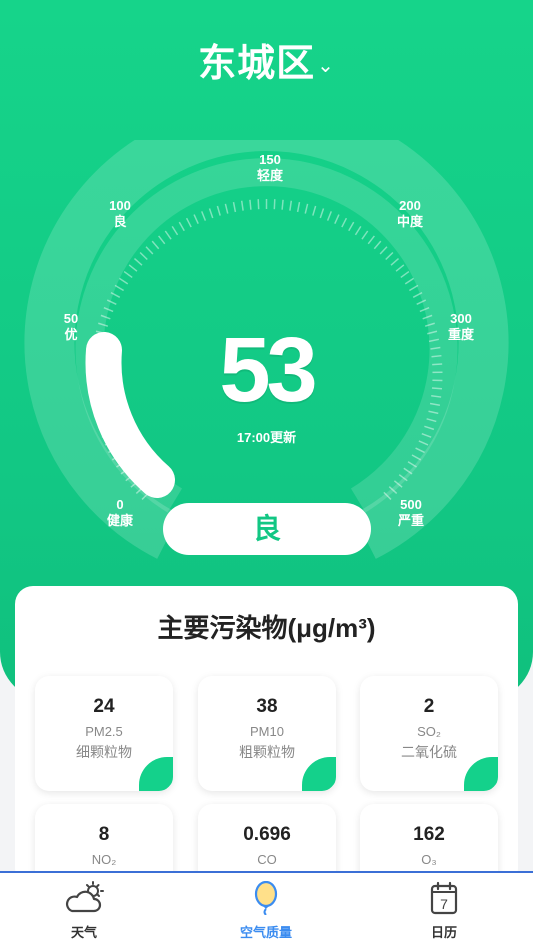 Image resolution: width=533 pixels, height=947 pixels. What do you see at coordinates (429, 859) in the screenshot?
I see `pollutant-code: O₃` at bounding box center [429, 859].